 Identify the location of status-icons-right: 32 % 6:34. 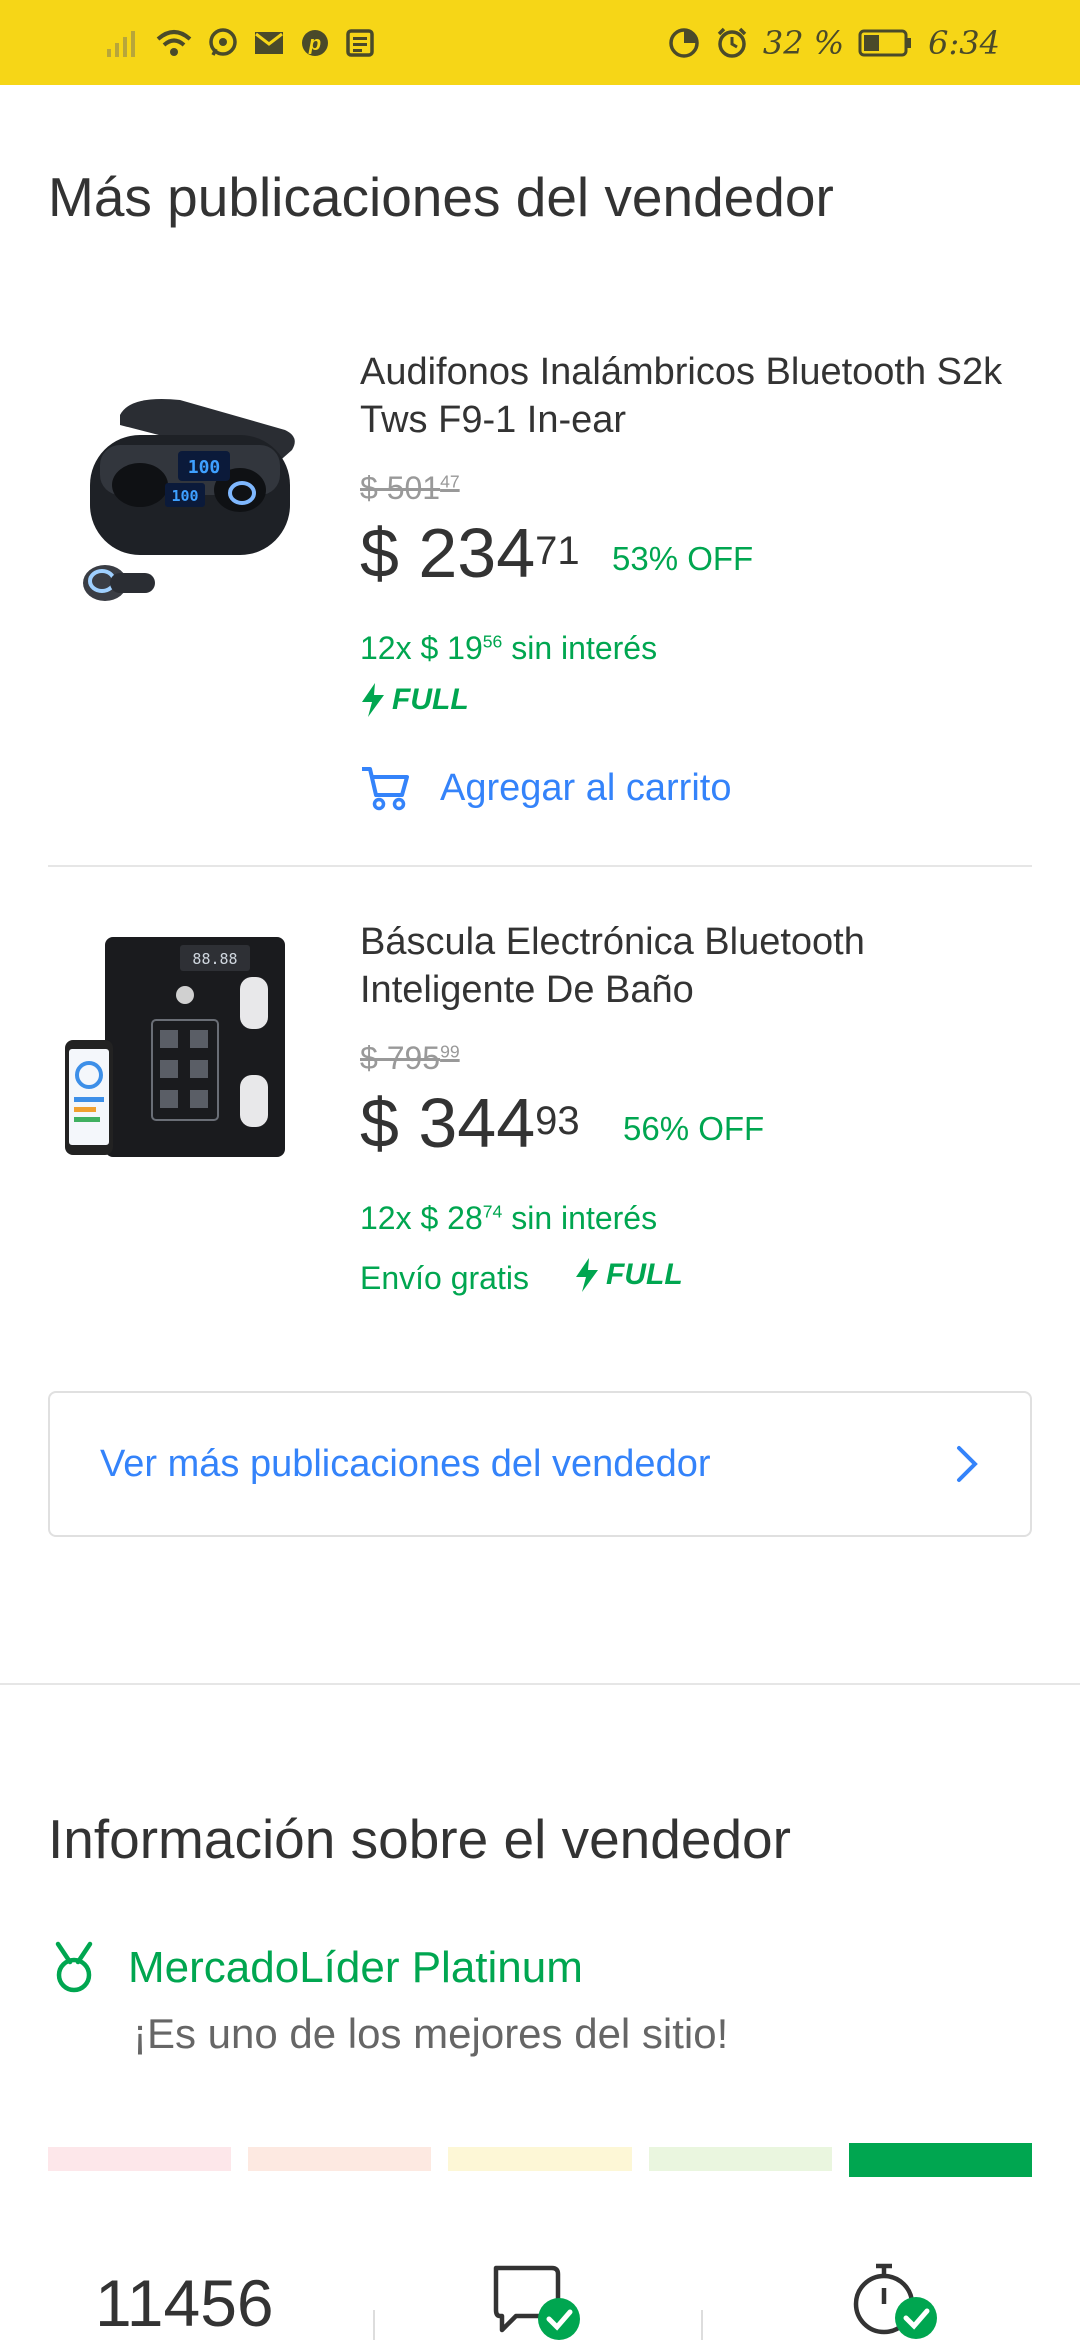
(833, 43).